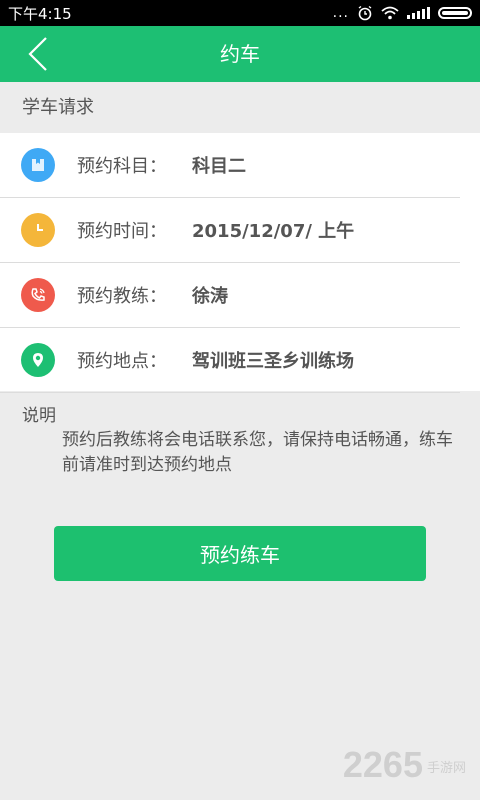  I want to click on book-icon, so click(38, 165).